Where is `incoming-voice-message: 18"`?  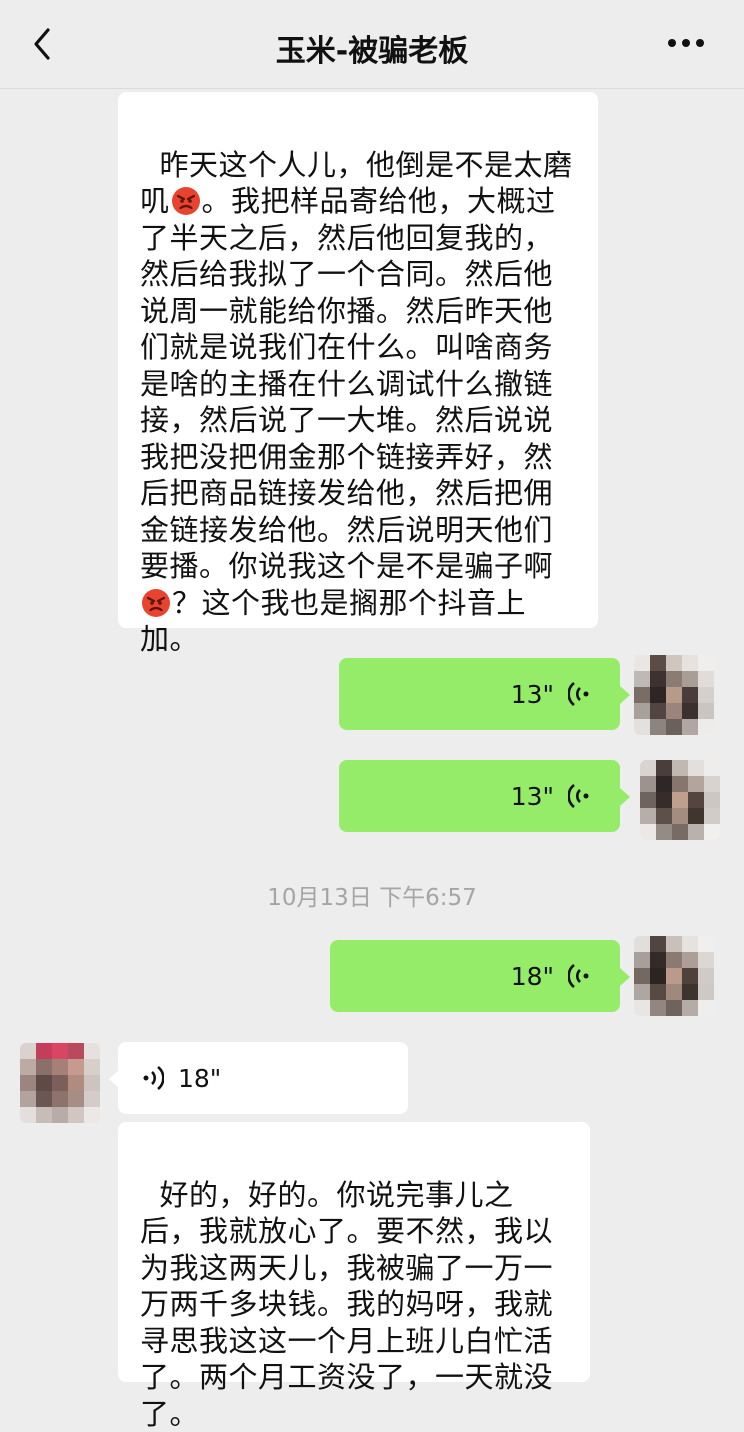 incoming-voice-message: 18" is located at coordinates (263, 1078).